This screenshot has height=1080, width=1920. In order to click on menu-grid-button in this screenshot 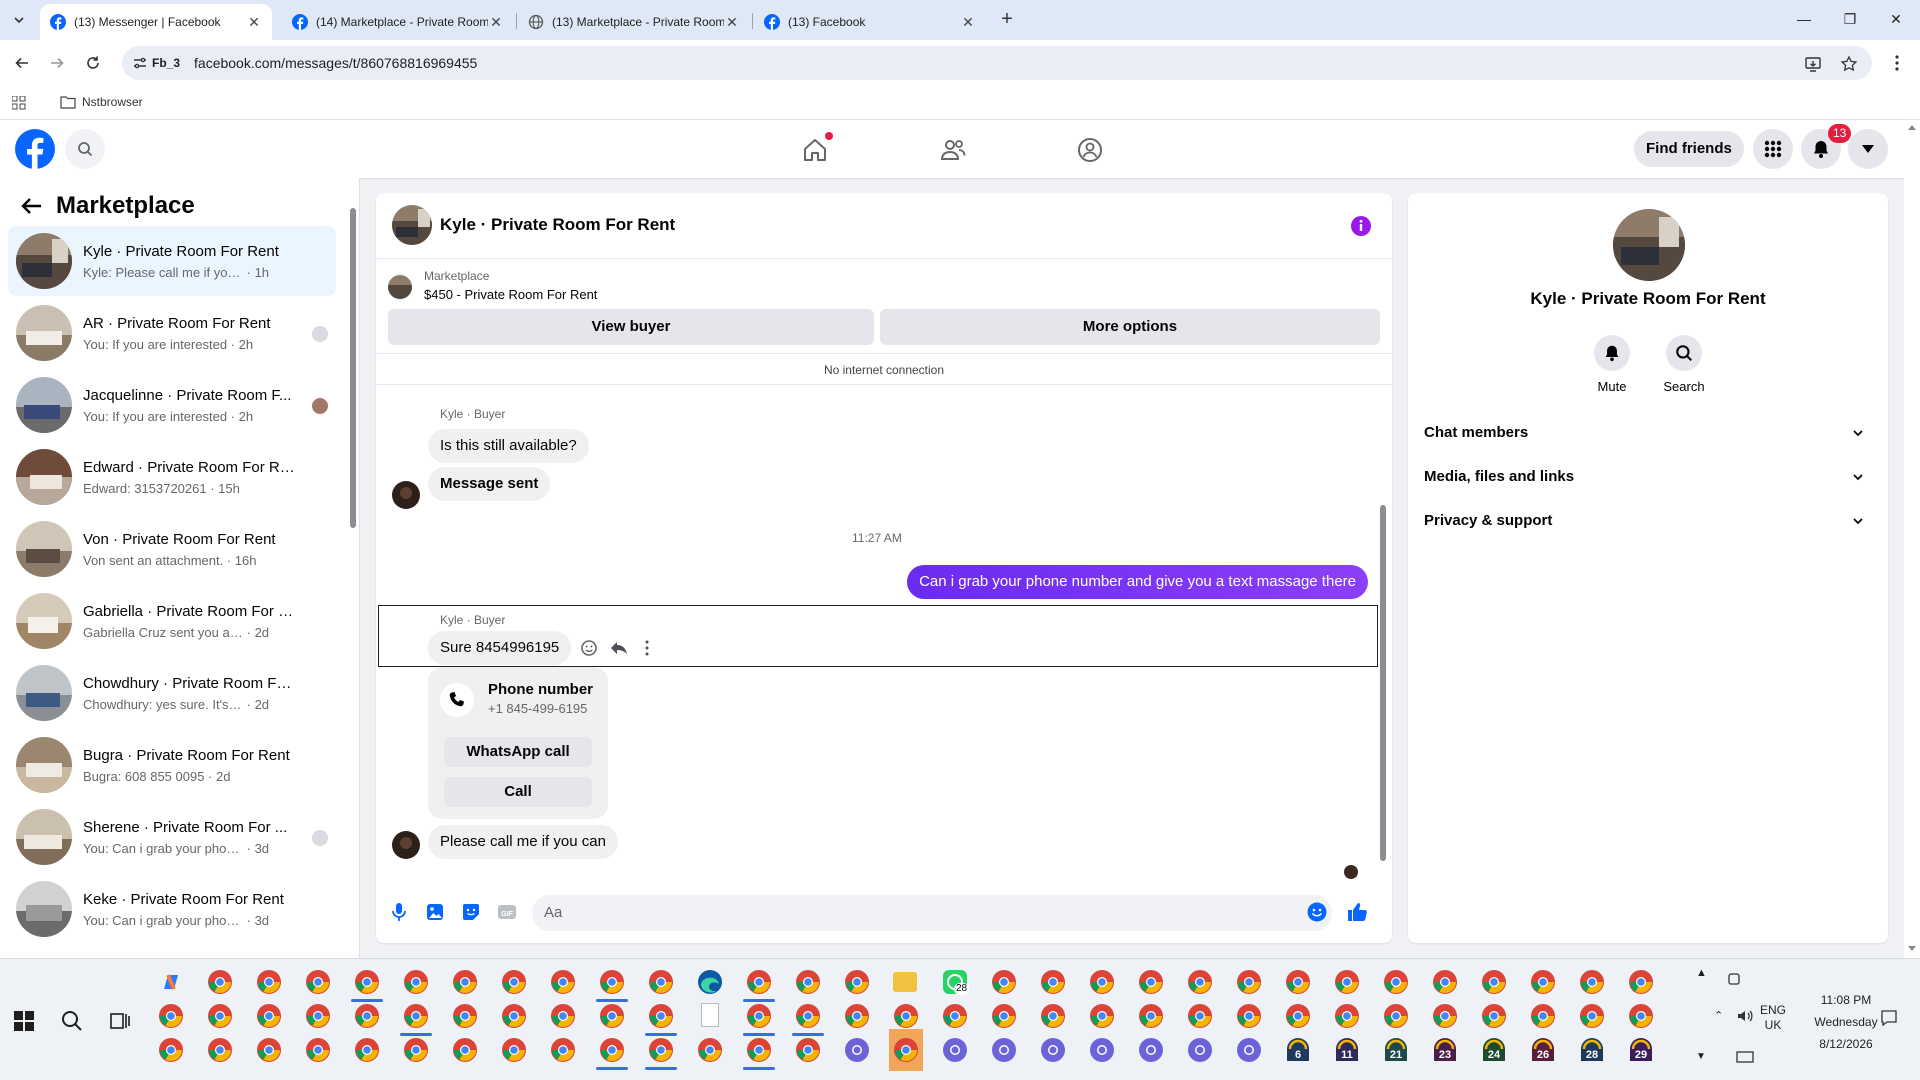, I will do `click(1773, 149)`.